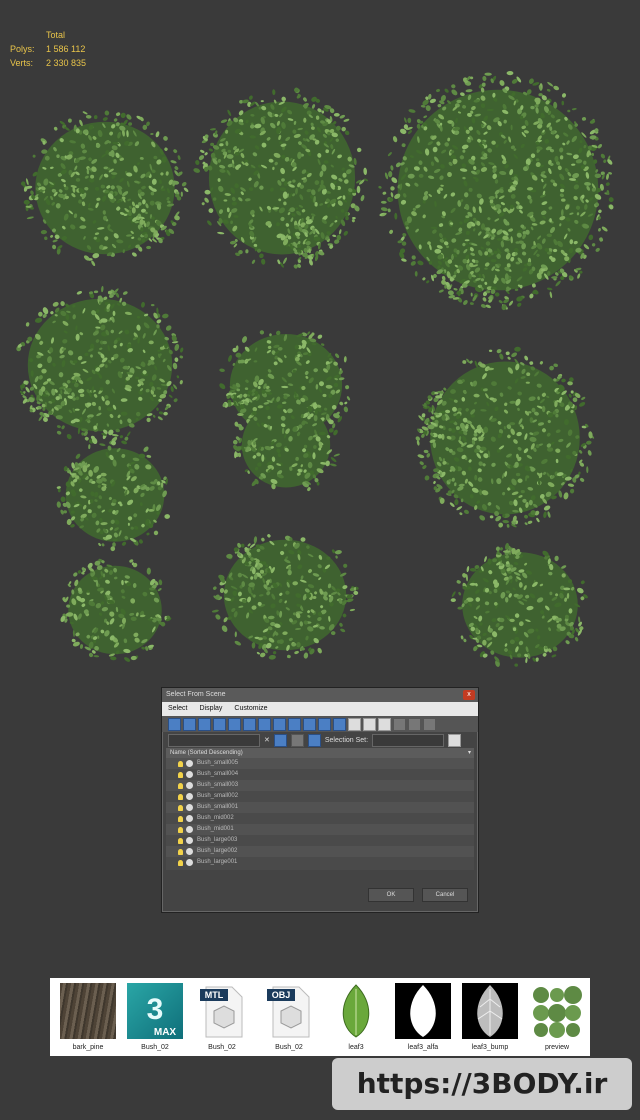 This screenshot has width=640, height=1120. What do you see at coordinates (218, 774) in the screenshot?
I see `item-label: Bush_small004` at bounding box center [218, 774].